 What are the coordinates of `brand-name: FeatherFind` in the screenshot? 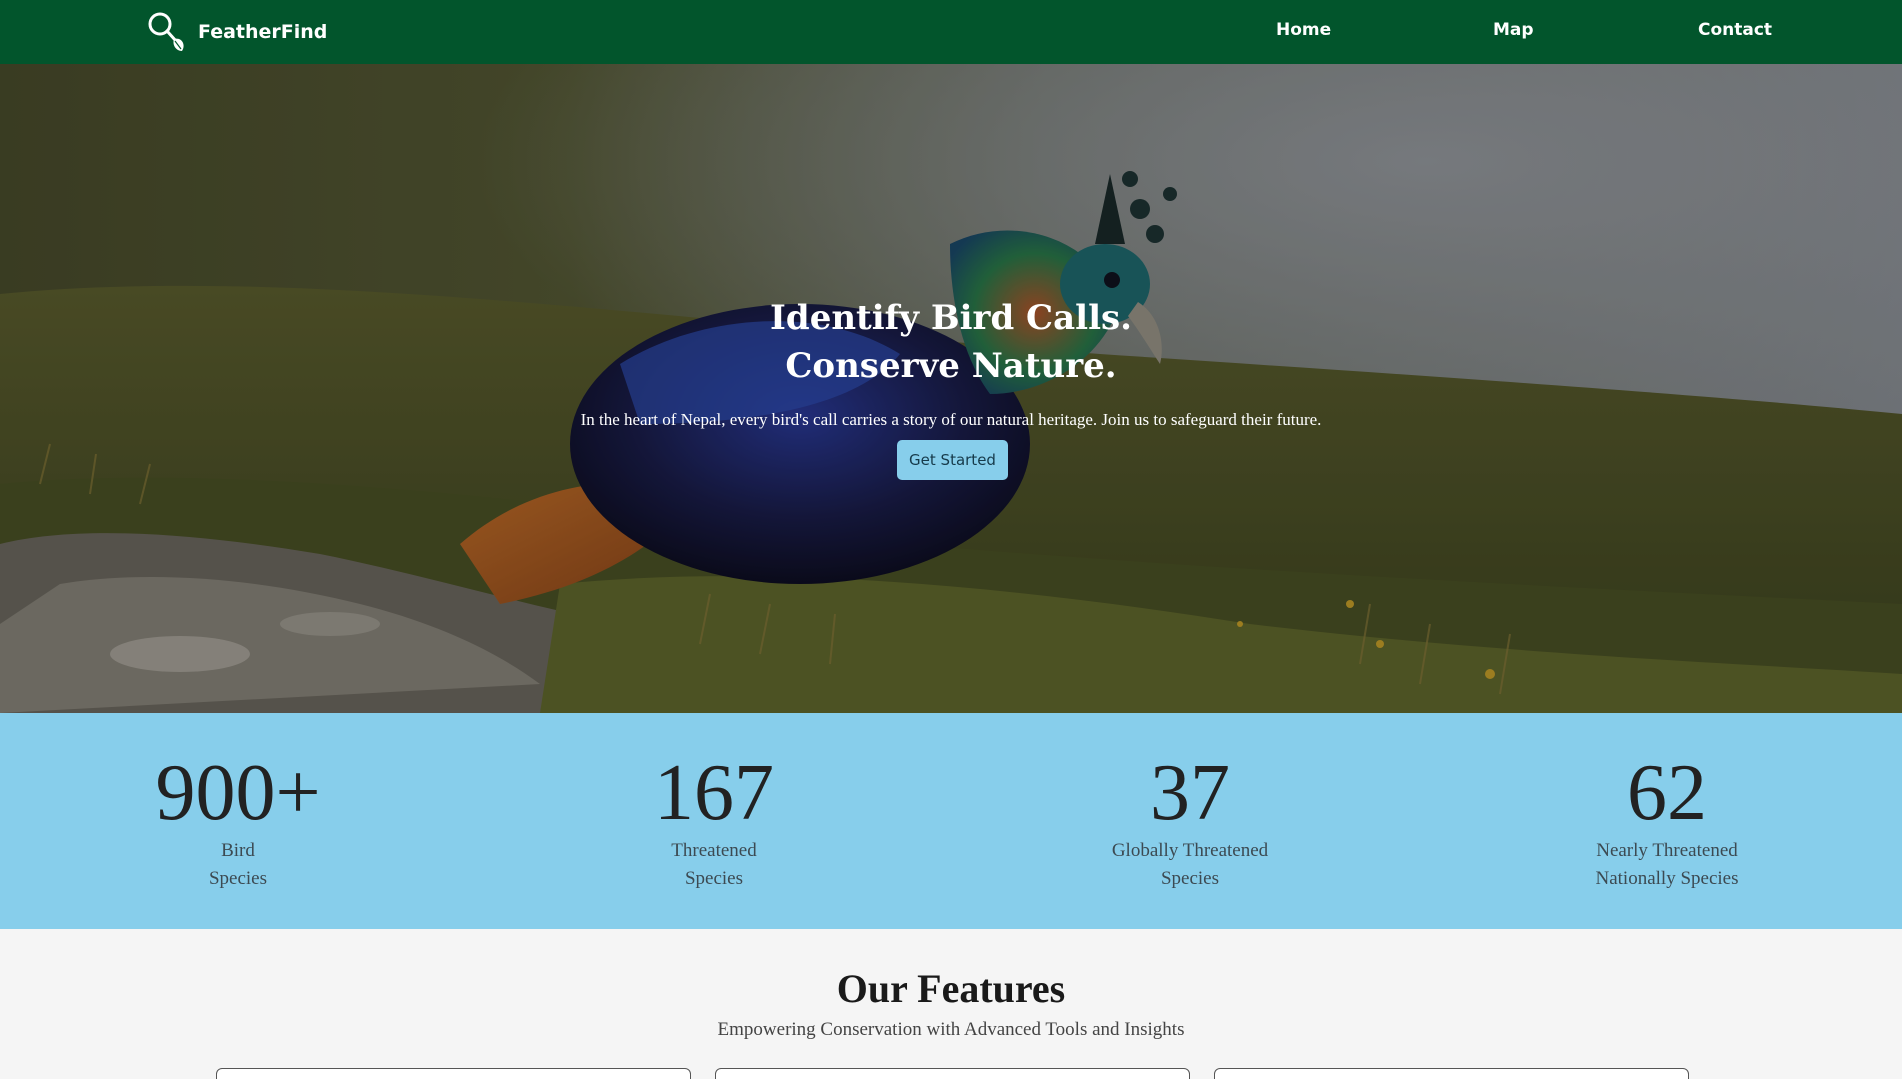 It's located at (263, 32).